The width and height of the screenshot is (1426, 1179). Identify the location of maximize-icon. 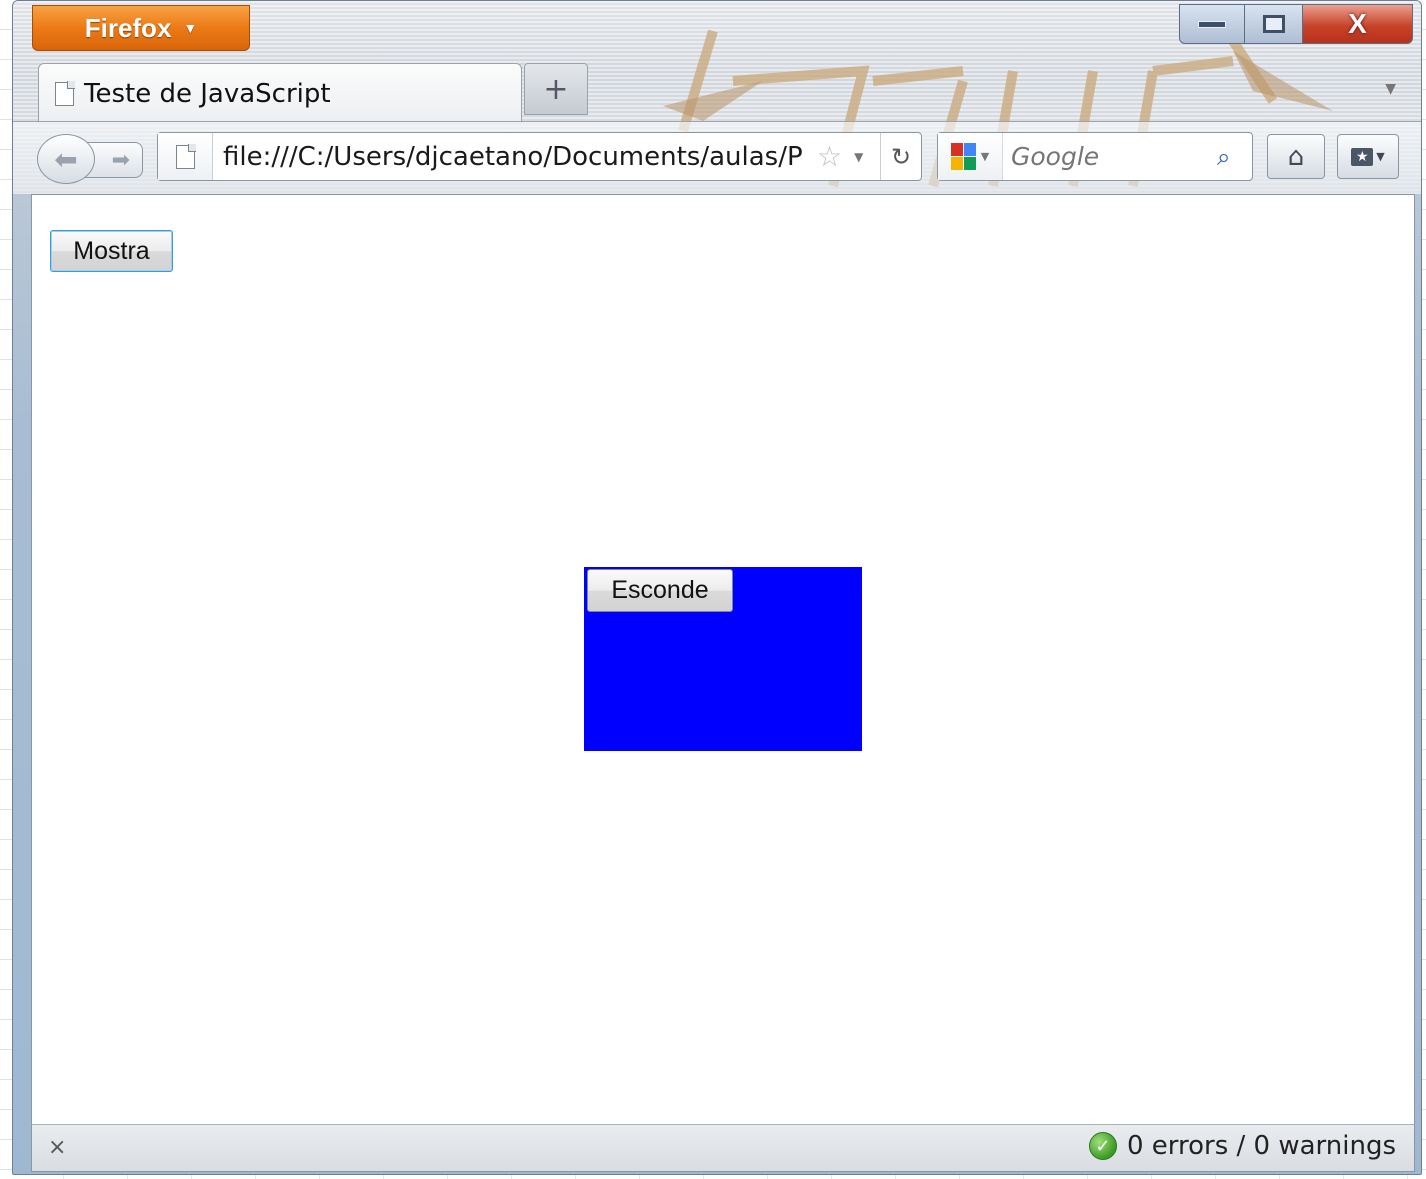
(1273, 24).